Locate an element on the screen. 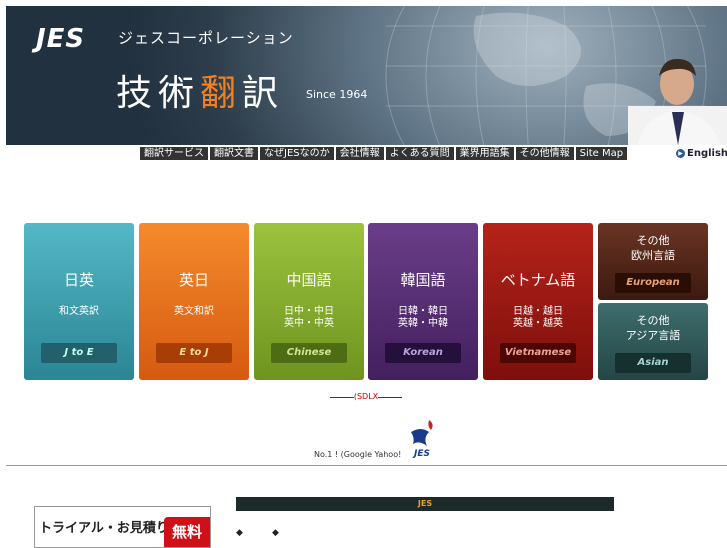 This screenshot has width=727, height=548. page-title: 技術翻訳 is located at coordinates (200, 90).